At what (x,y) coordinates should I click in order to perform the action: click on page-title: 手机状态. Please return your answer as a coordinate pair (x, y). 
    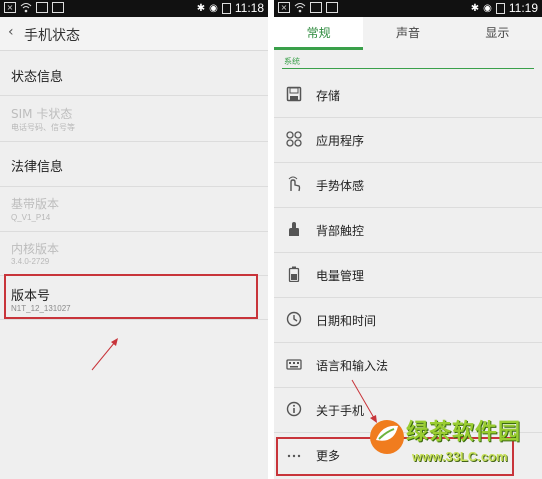
    Looking at the image, I should click on (52, 36).